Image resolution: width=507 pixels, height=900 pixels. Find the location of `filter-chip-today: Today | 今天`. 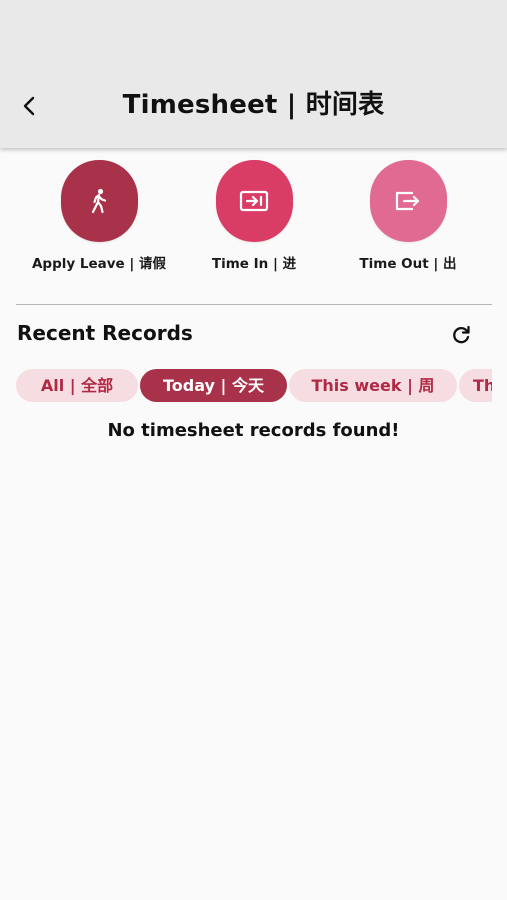

filter-chip-today: Today | 今天 is located at coordinates (213, 385).